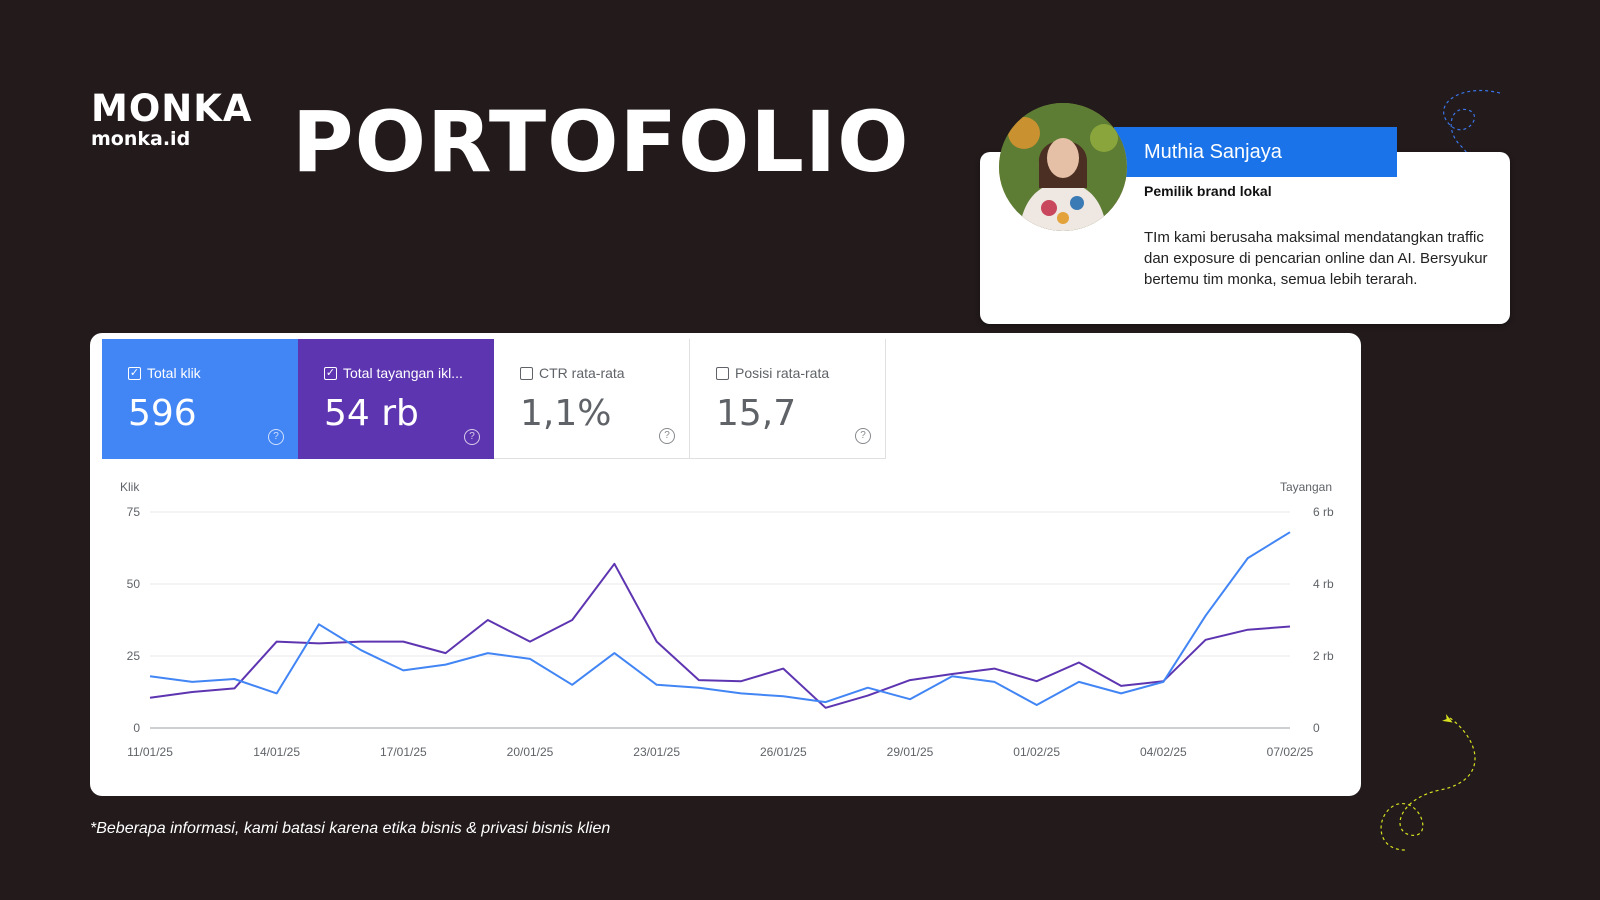 Image resolution: width=1600 pixels, height=900 pixels. I want to click on metric-label: Total klik, so click(174, 373).